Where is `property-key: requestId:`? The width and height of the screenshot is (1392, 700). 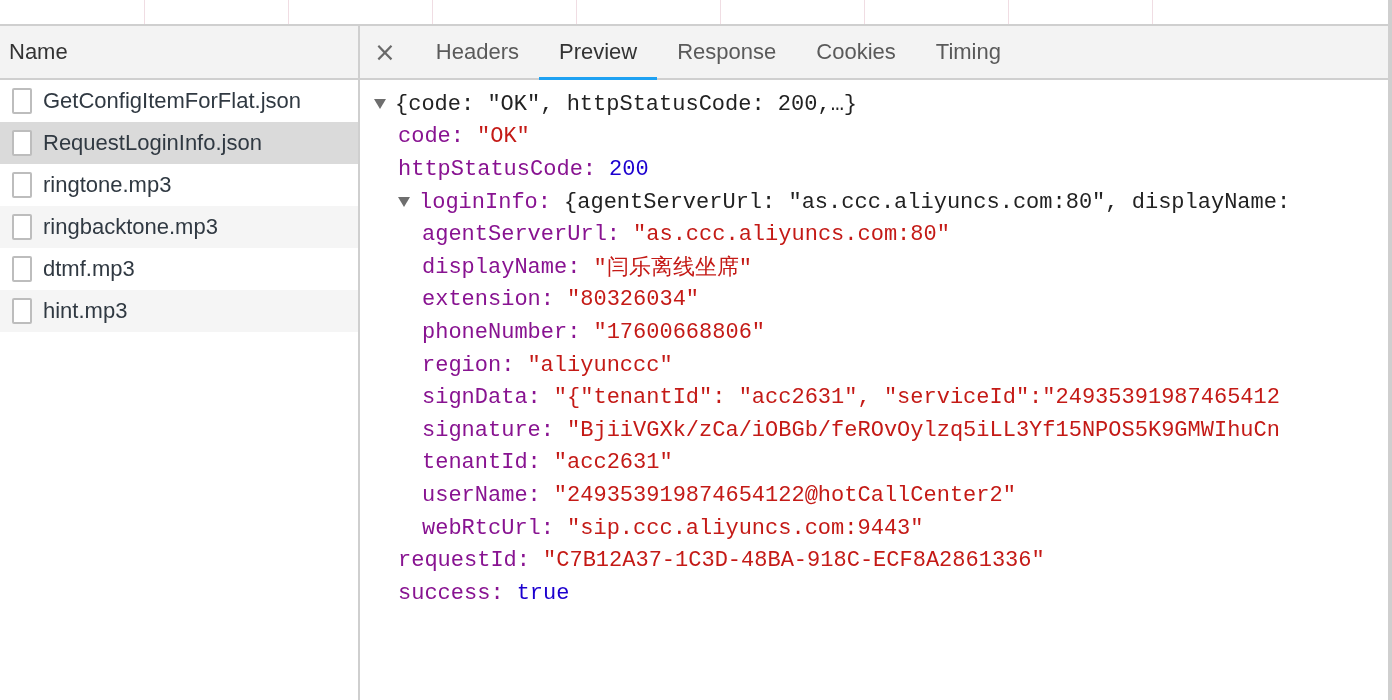
property-key: requestId: is located at coordinates (464, 561).